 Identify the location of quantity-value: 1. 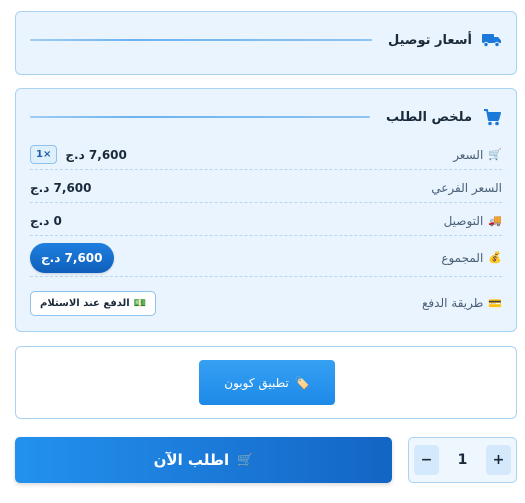
(463, 460).